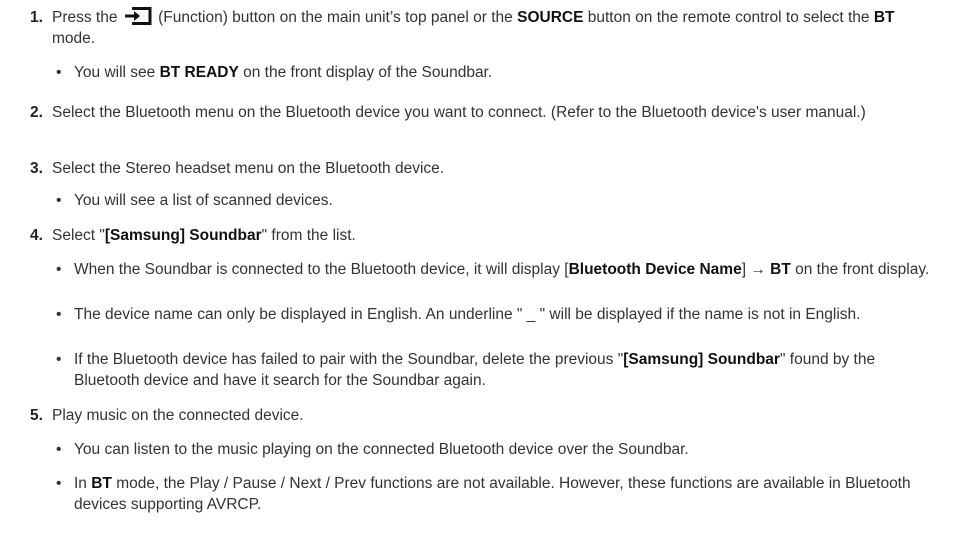 The width and height of the screenshot is (957, 559). Describe the element at coordinates (485, 415) in the screenshot. I see `step-5: 5. Play music on the connected device.` at that location.